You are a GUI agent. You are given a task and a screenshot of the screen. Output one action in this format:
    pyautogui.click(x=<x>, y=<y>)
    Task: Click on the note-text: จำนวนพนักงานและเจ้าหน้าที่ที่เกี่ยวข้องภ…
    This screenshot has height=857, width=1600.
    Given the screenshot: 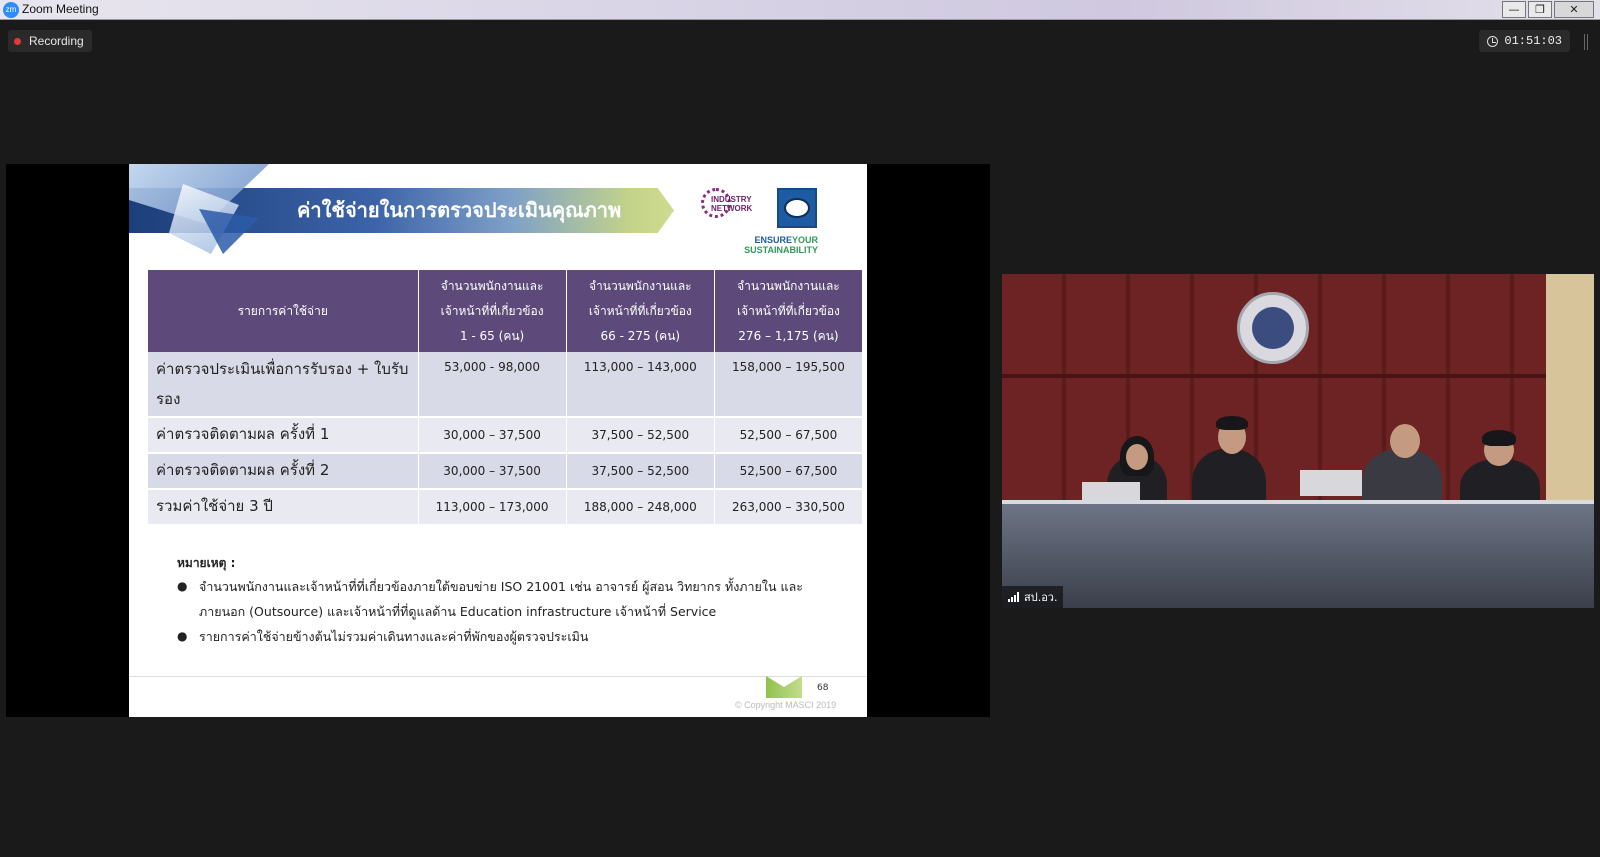 What is the action you would take?
    pyautogui.click(x=501, y=599)
    